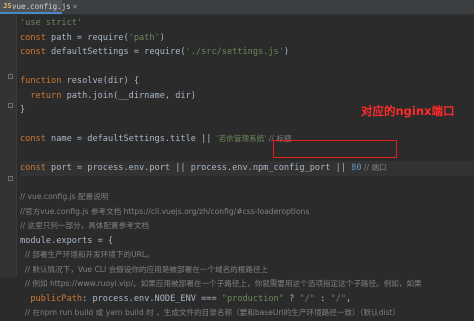 The height and width of the screenshot is (321, 474). I want to click on code-line: 'use strict', so click(247, 23).